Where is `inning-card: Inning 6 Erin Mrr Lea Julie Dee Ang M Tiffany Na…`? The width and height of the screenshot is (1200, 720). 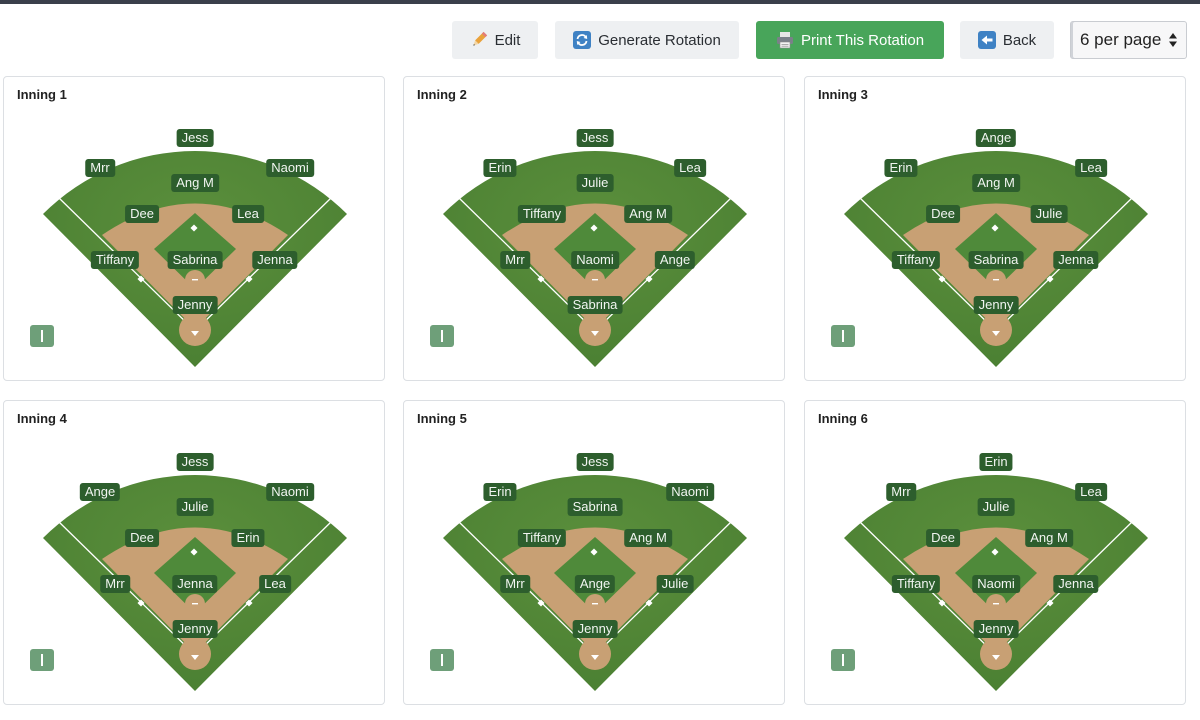 inning-card: Inning 6 Erin Mrr Lea Julie Dee Ang M Tiffany Na… is located at coordinates (995, 552).